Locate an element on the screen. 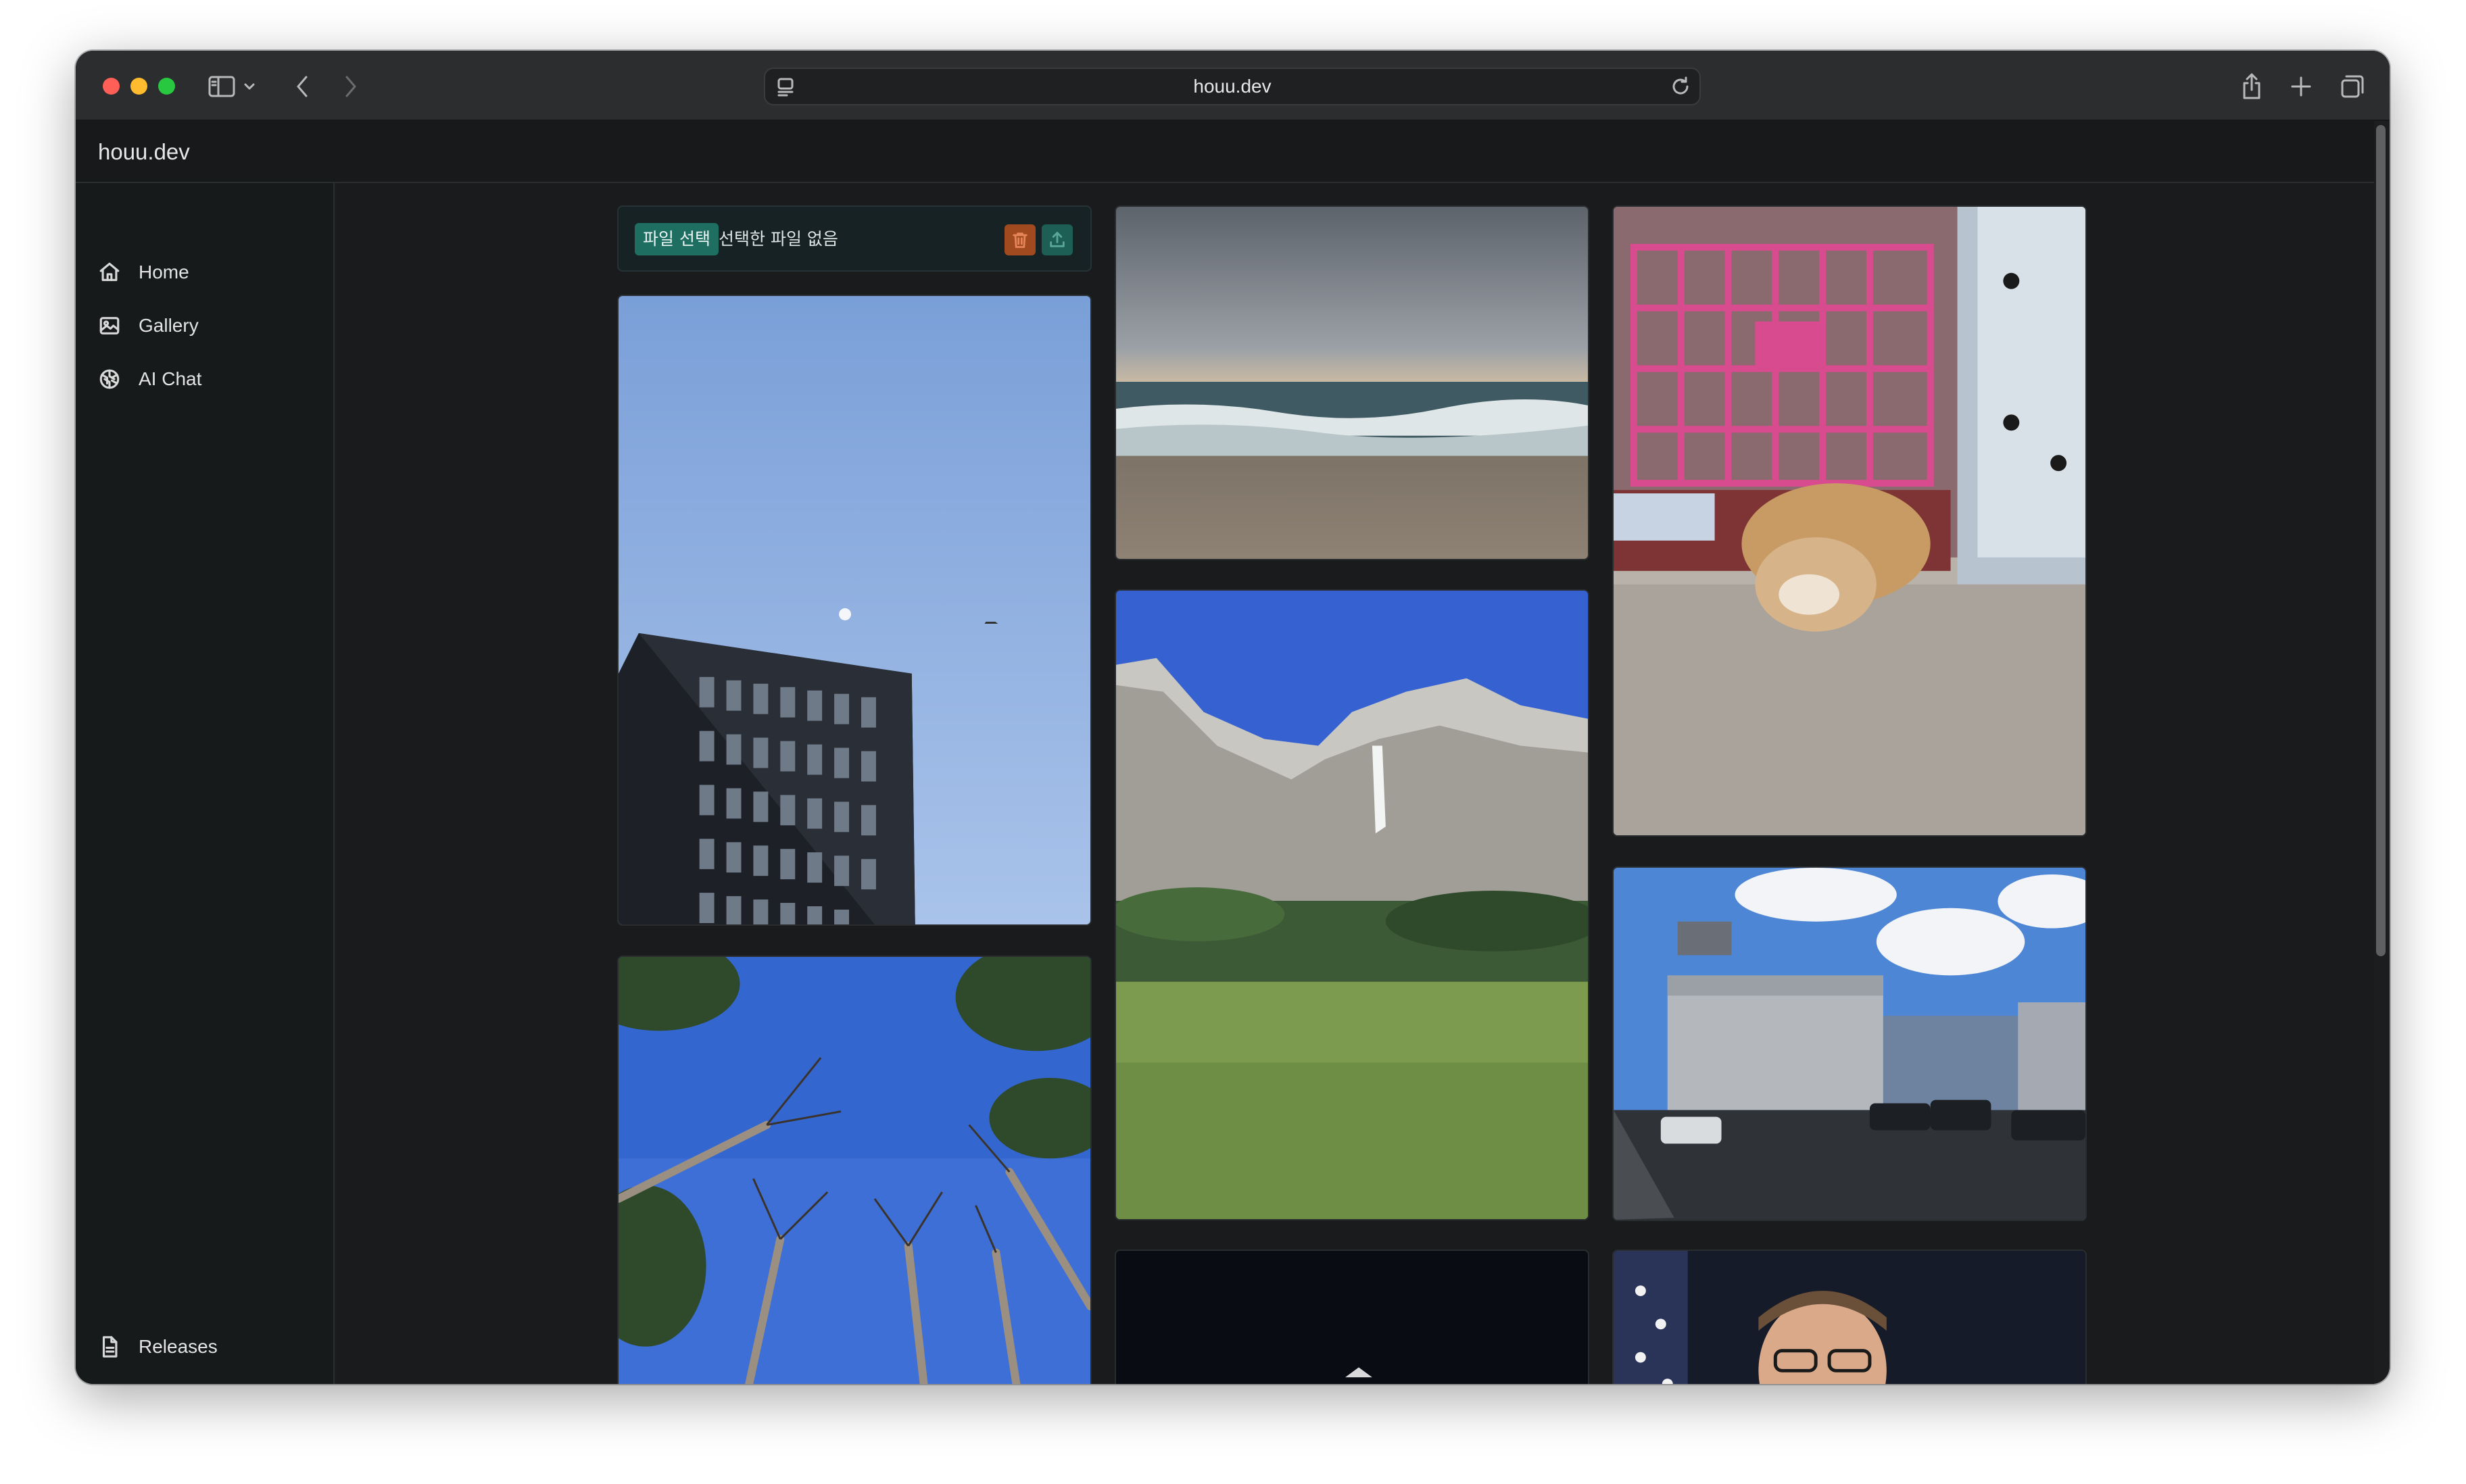 The height and width of the screenshot is (1484, 2466). url-text: houu.dev is located at coordinates (1232, 87).